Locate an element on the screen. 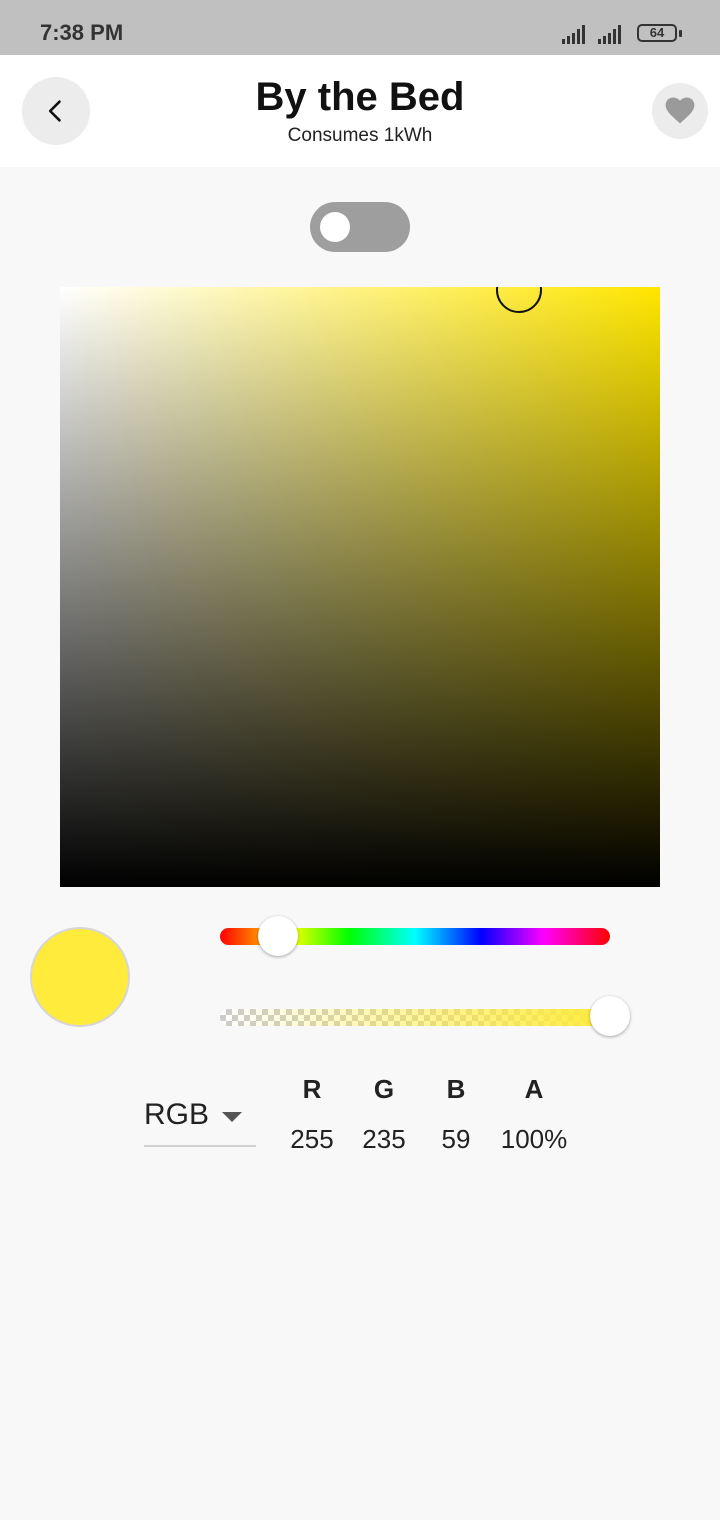  color-preview is located at coordinates (80, 977).